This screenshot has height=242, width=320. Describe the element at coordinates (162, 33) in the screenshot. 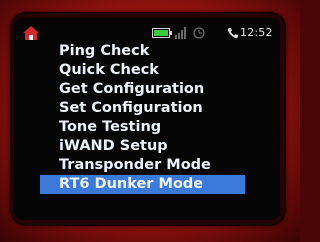

I see `battery-icon` at that location.